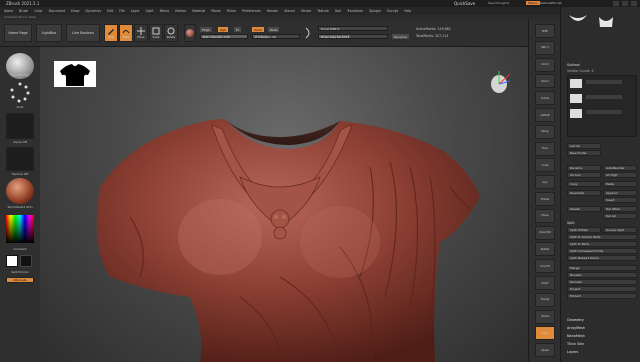  I want to click on del-all-button: Del All, so click(620, 216).